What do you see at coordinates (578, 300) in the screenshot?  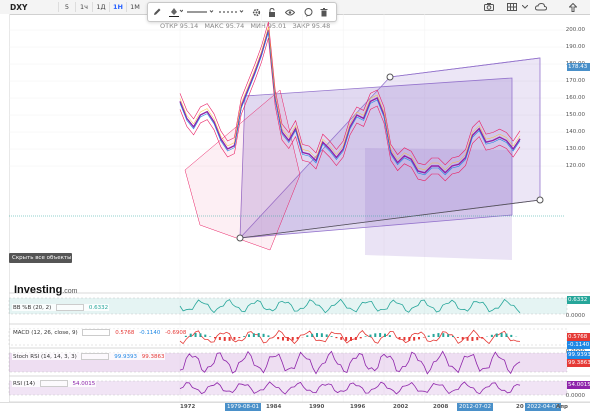 I see `bb-axis-tag: 0.6332` at bounding box center [578, 300].